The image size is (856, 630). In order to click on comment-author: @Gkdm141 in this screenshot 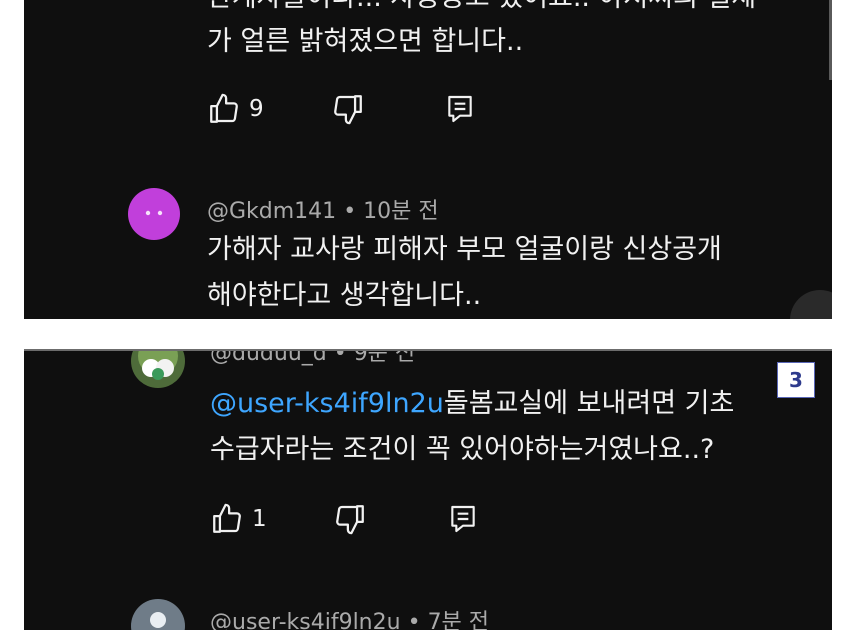, I will do `click(271, 211)`.